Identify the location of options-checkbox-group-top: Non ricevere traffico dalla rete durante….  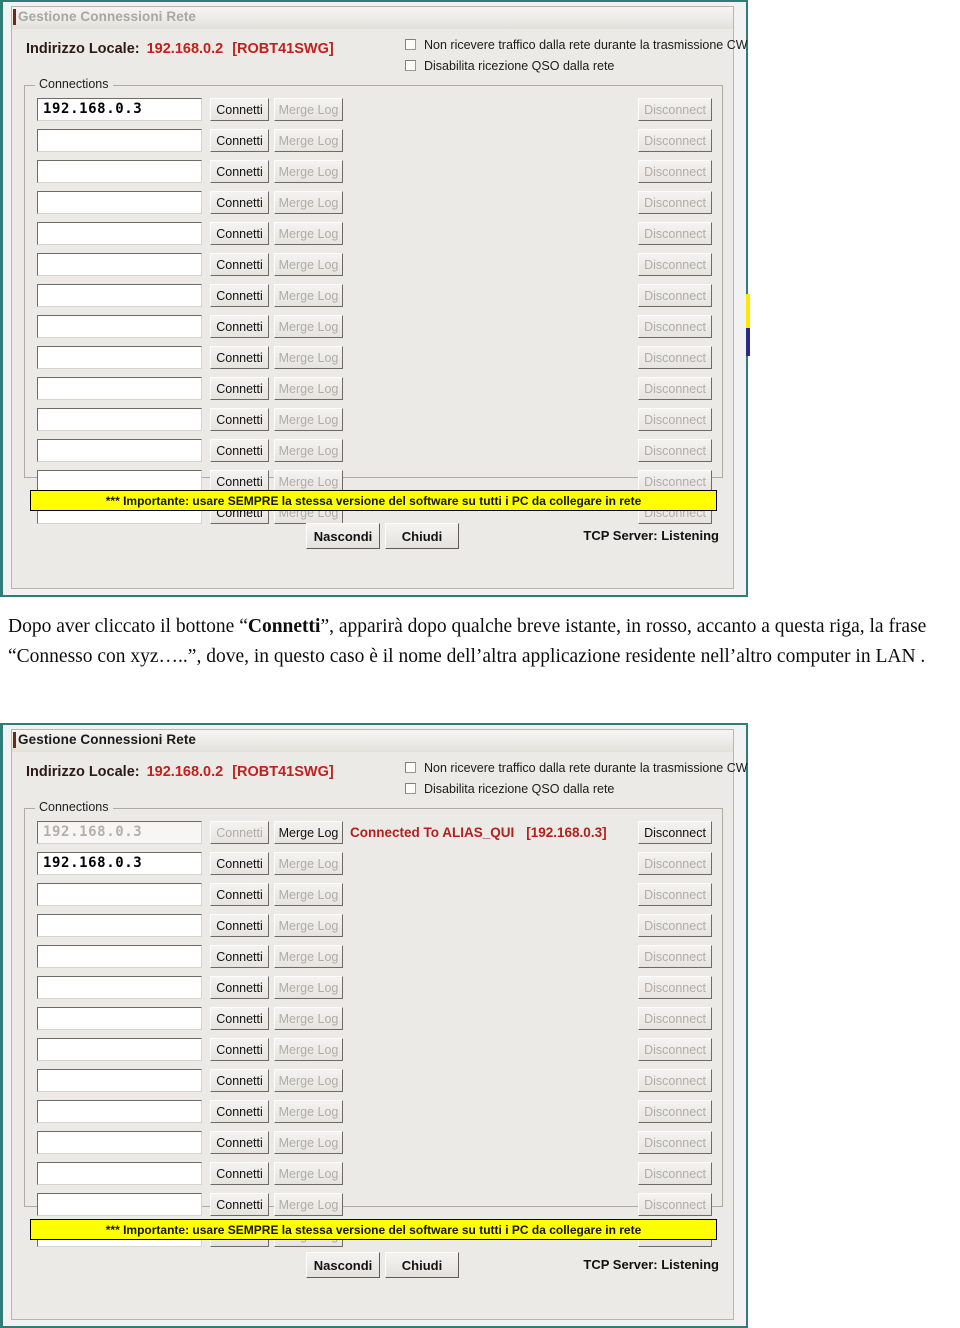
(576, 55).